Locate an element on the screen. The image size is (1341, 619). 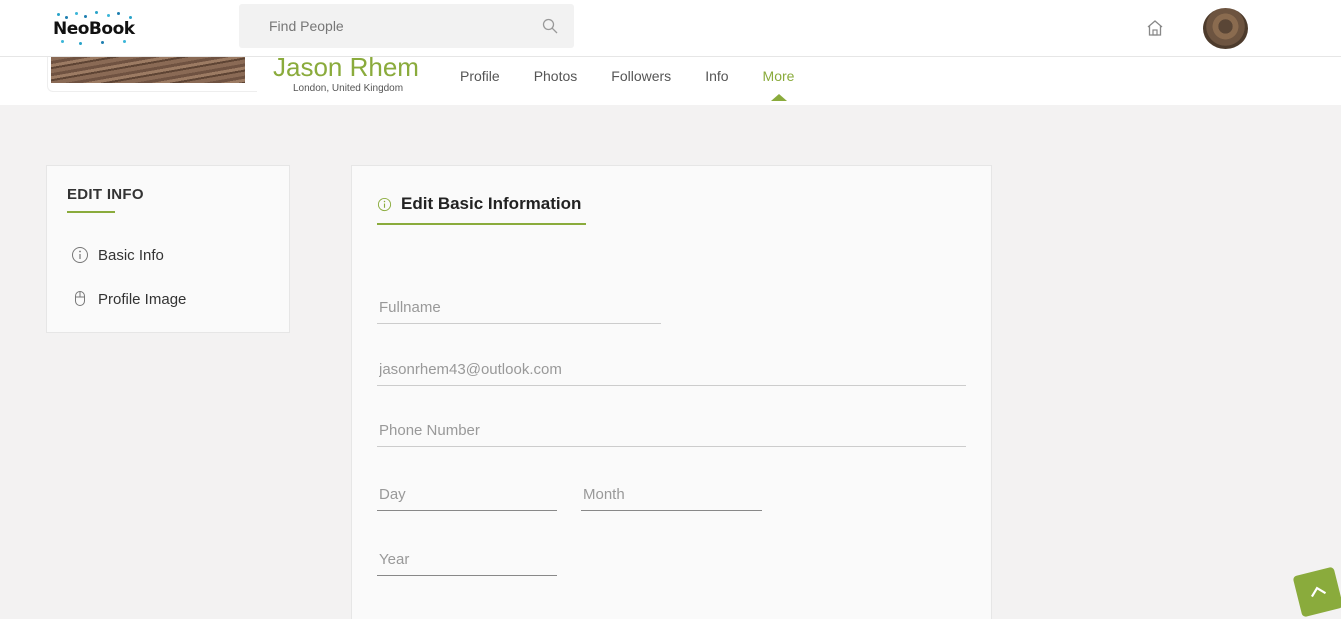
neobook-logo: NeoBook is located at coordinates (97, 28).